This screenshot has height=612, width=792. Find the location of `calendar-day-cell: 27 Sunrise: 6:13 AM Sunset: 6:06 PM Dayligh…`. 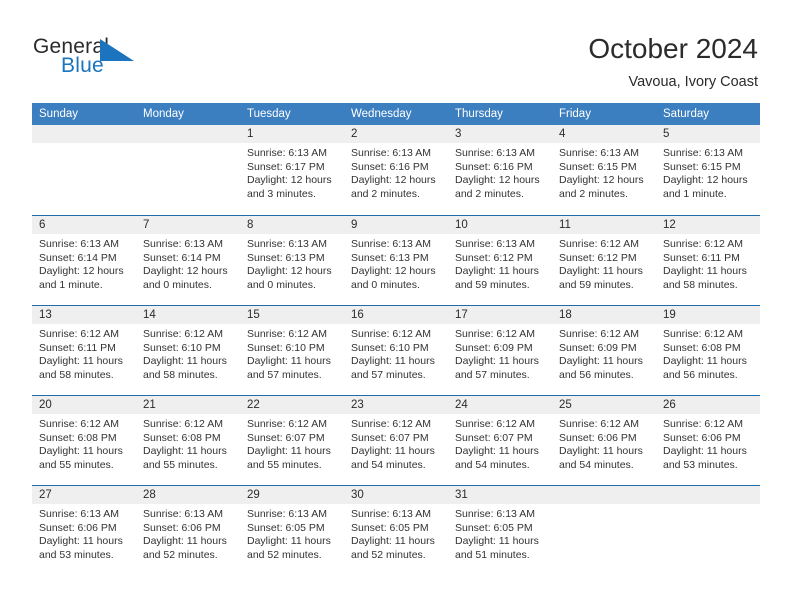

calendar-day-cell: 27 Sunrise: 6:13 AM Sunset: 6:06 PM Dayligh… is located at coordinates (84, 530).